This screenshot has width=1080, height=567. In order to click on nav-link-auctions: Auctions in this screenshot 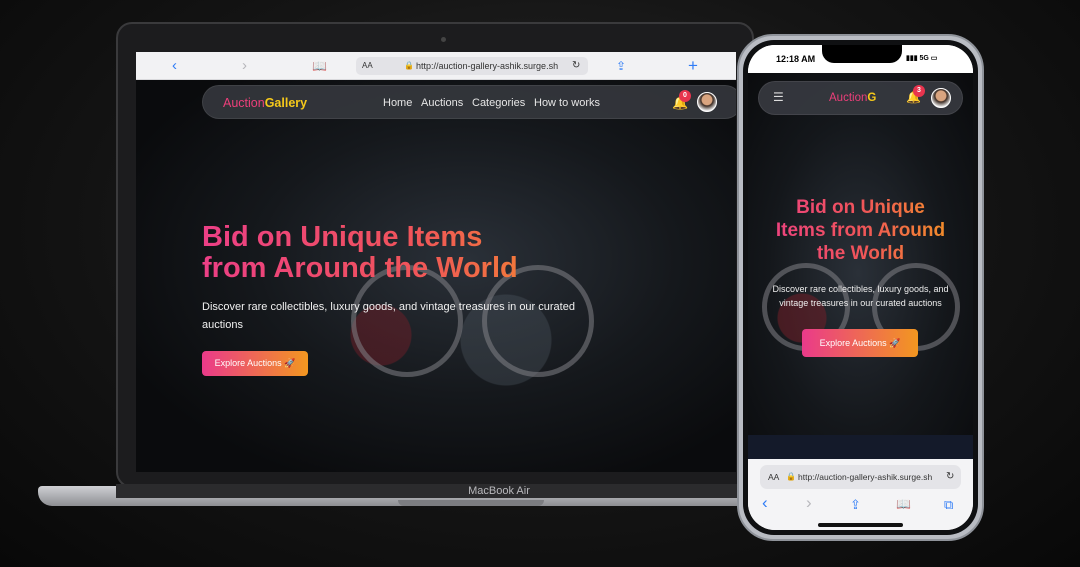, I will do `click(442, 103)`.